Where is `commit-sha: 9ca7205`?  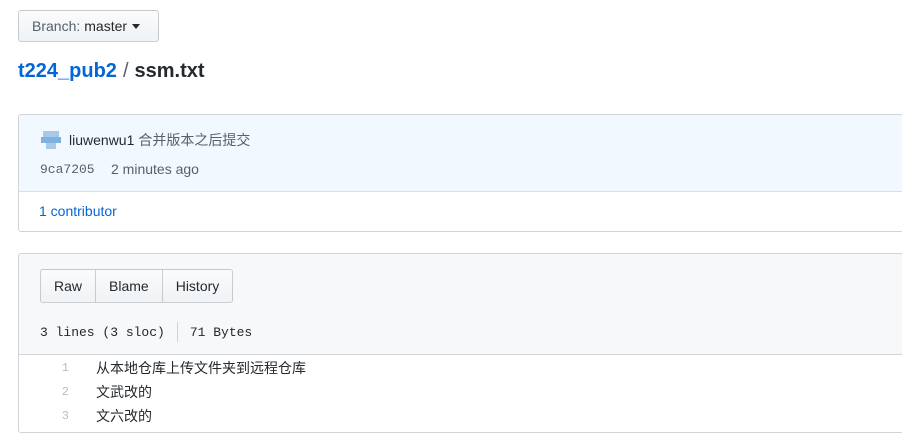
commit-sha: 9ca7205 is located at coordinates (67, 169).